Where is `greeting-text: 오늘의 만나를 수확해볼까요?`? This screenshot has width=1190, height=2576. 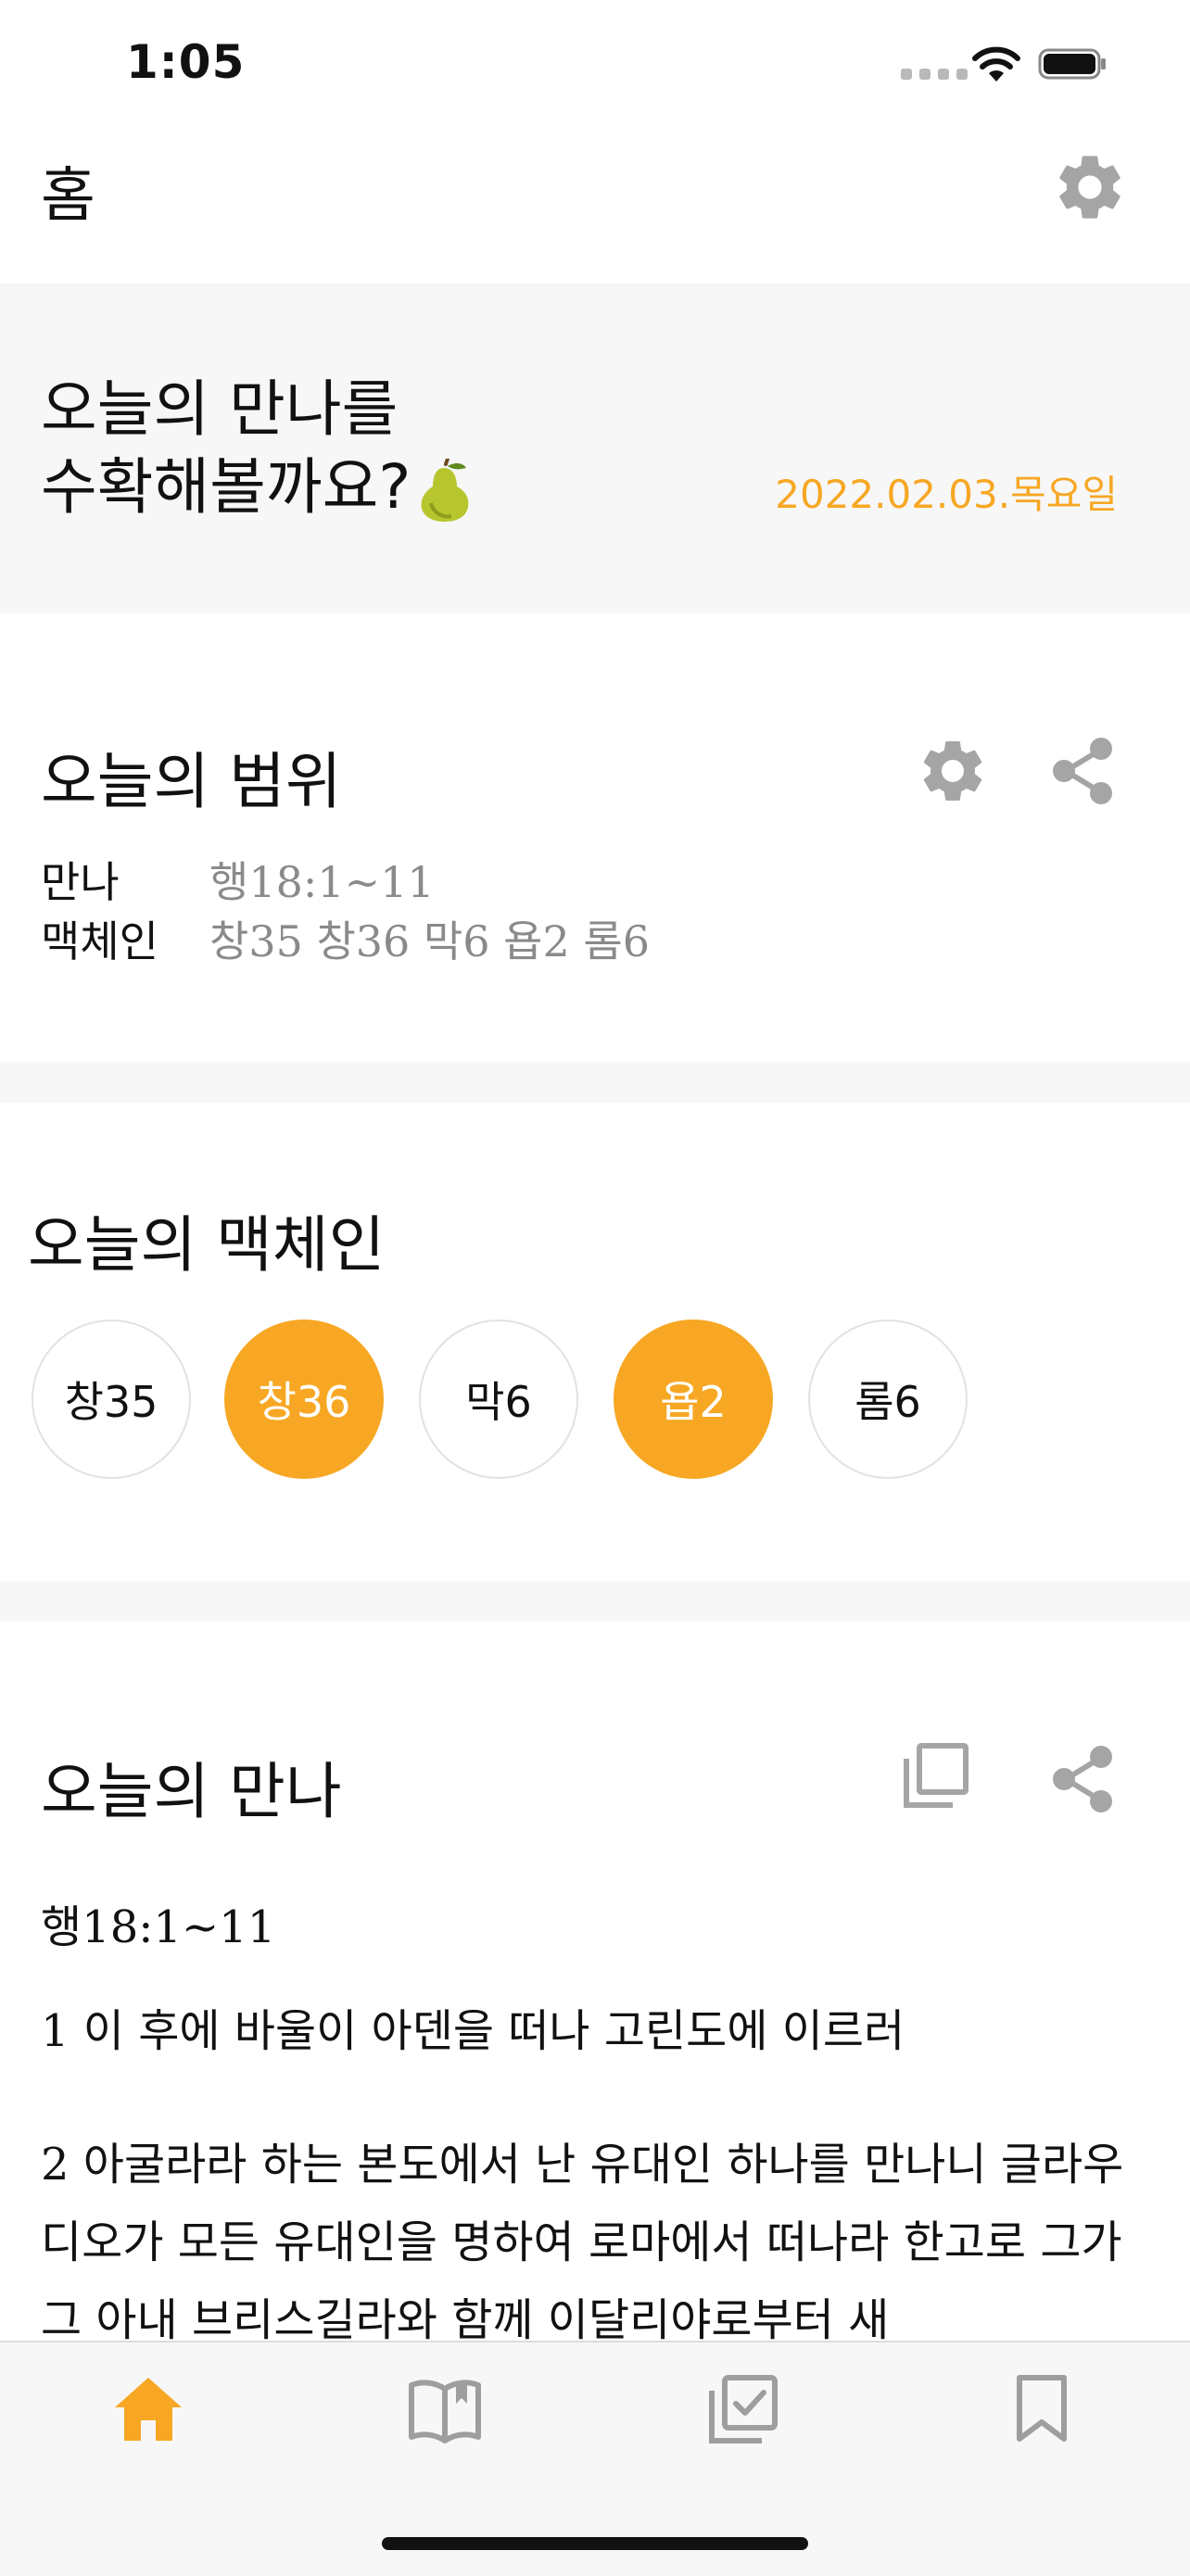 greeting-text: 오늘의 만나를 수확해볼까요? is located at coordinates (257, 448).